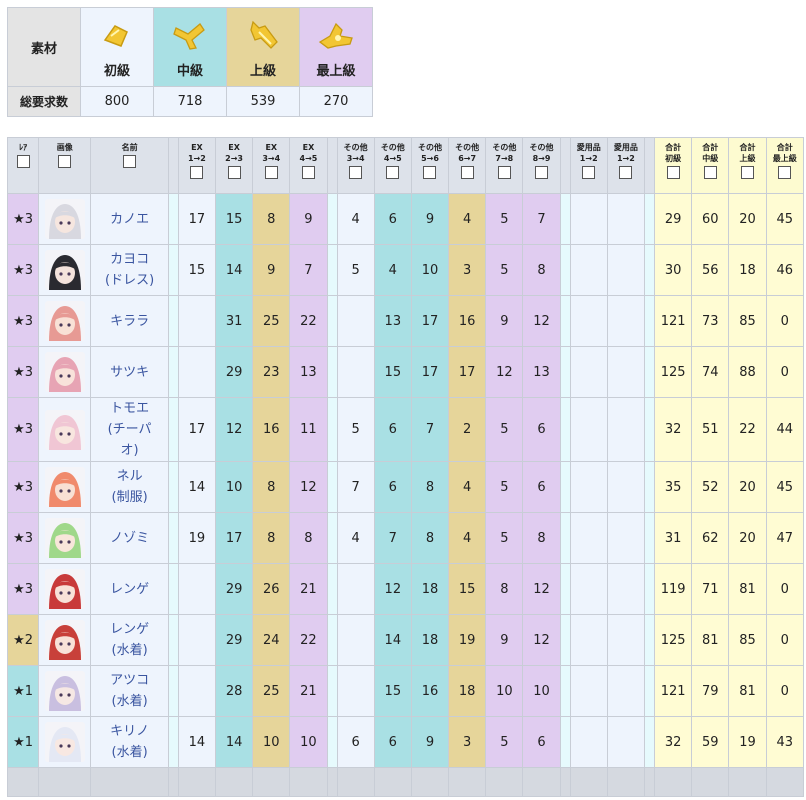  I want to click on other-value: 6, so click(355, 742).